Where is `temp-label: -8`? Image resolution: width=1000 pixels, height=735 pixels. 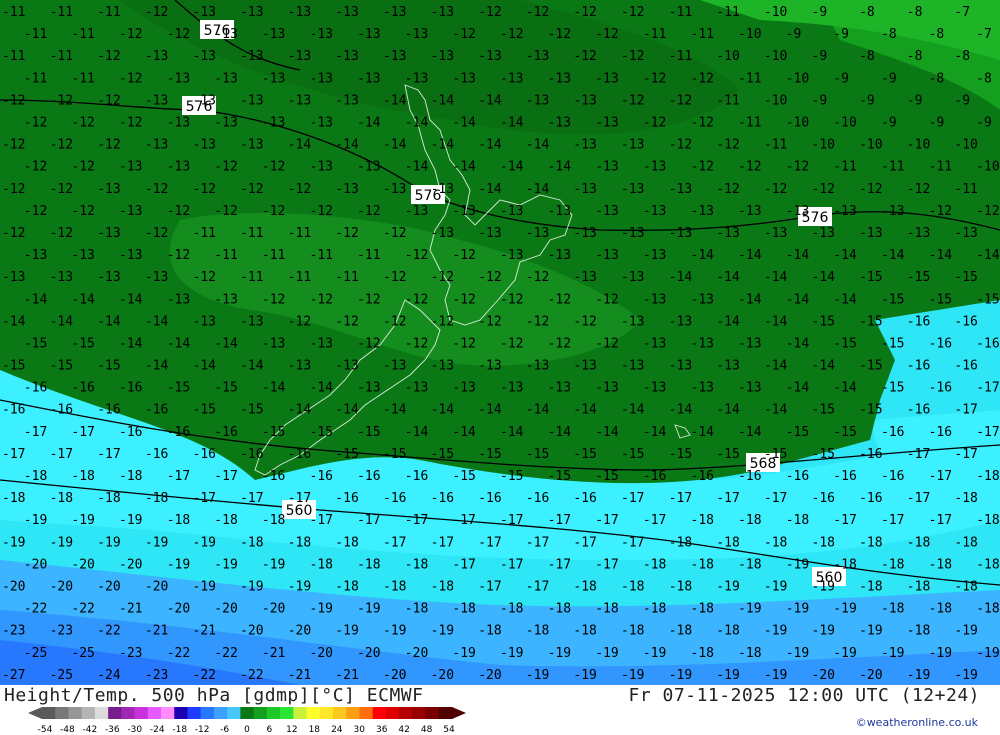
temp-label: -8 is located at coordinates (889, 34).